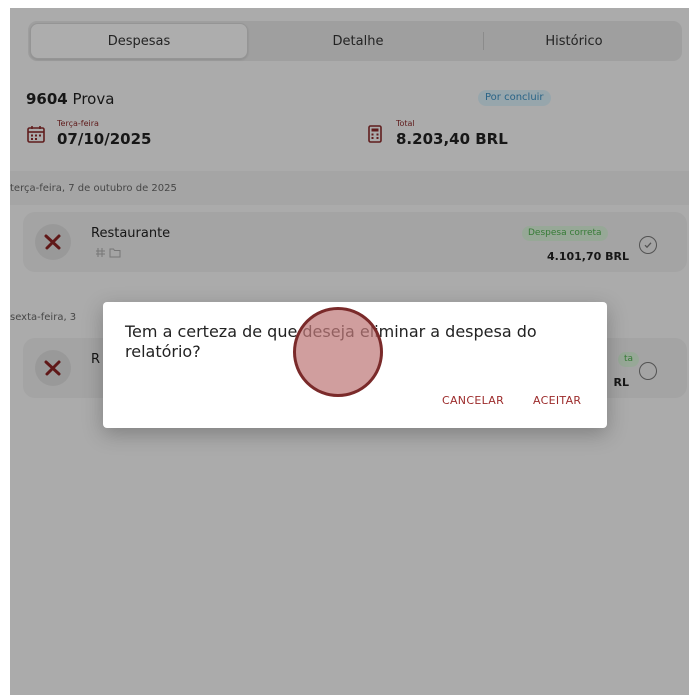  Describe the element at coordinates (557, 400) in the screenshot. I see `accept-button: ACEITAR` at that location.